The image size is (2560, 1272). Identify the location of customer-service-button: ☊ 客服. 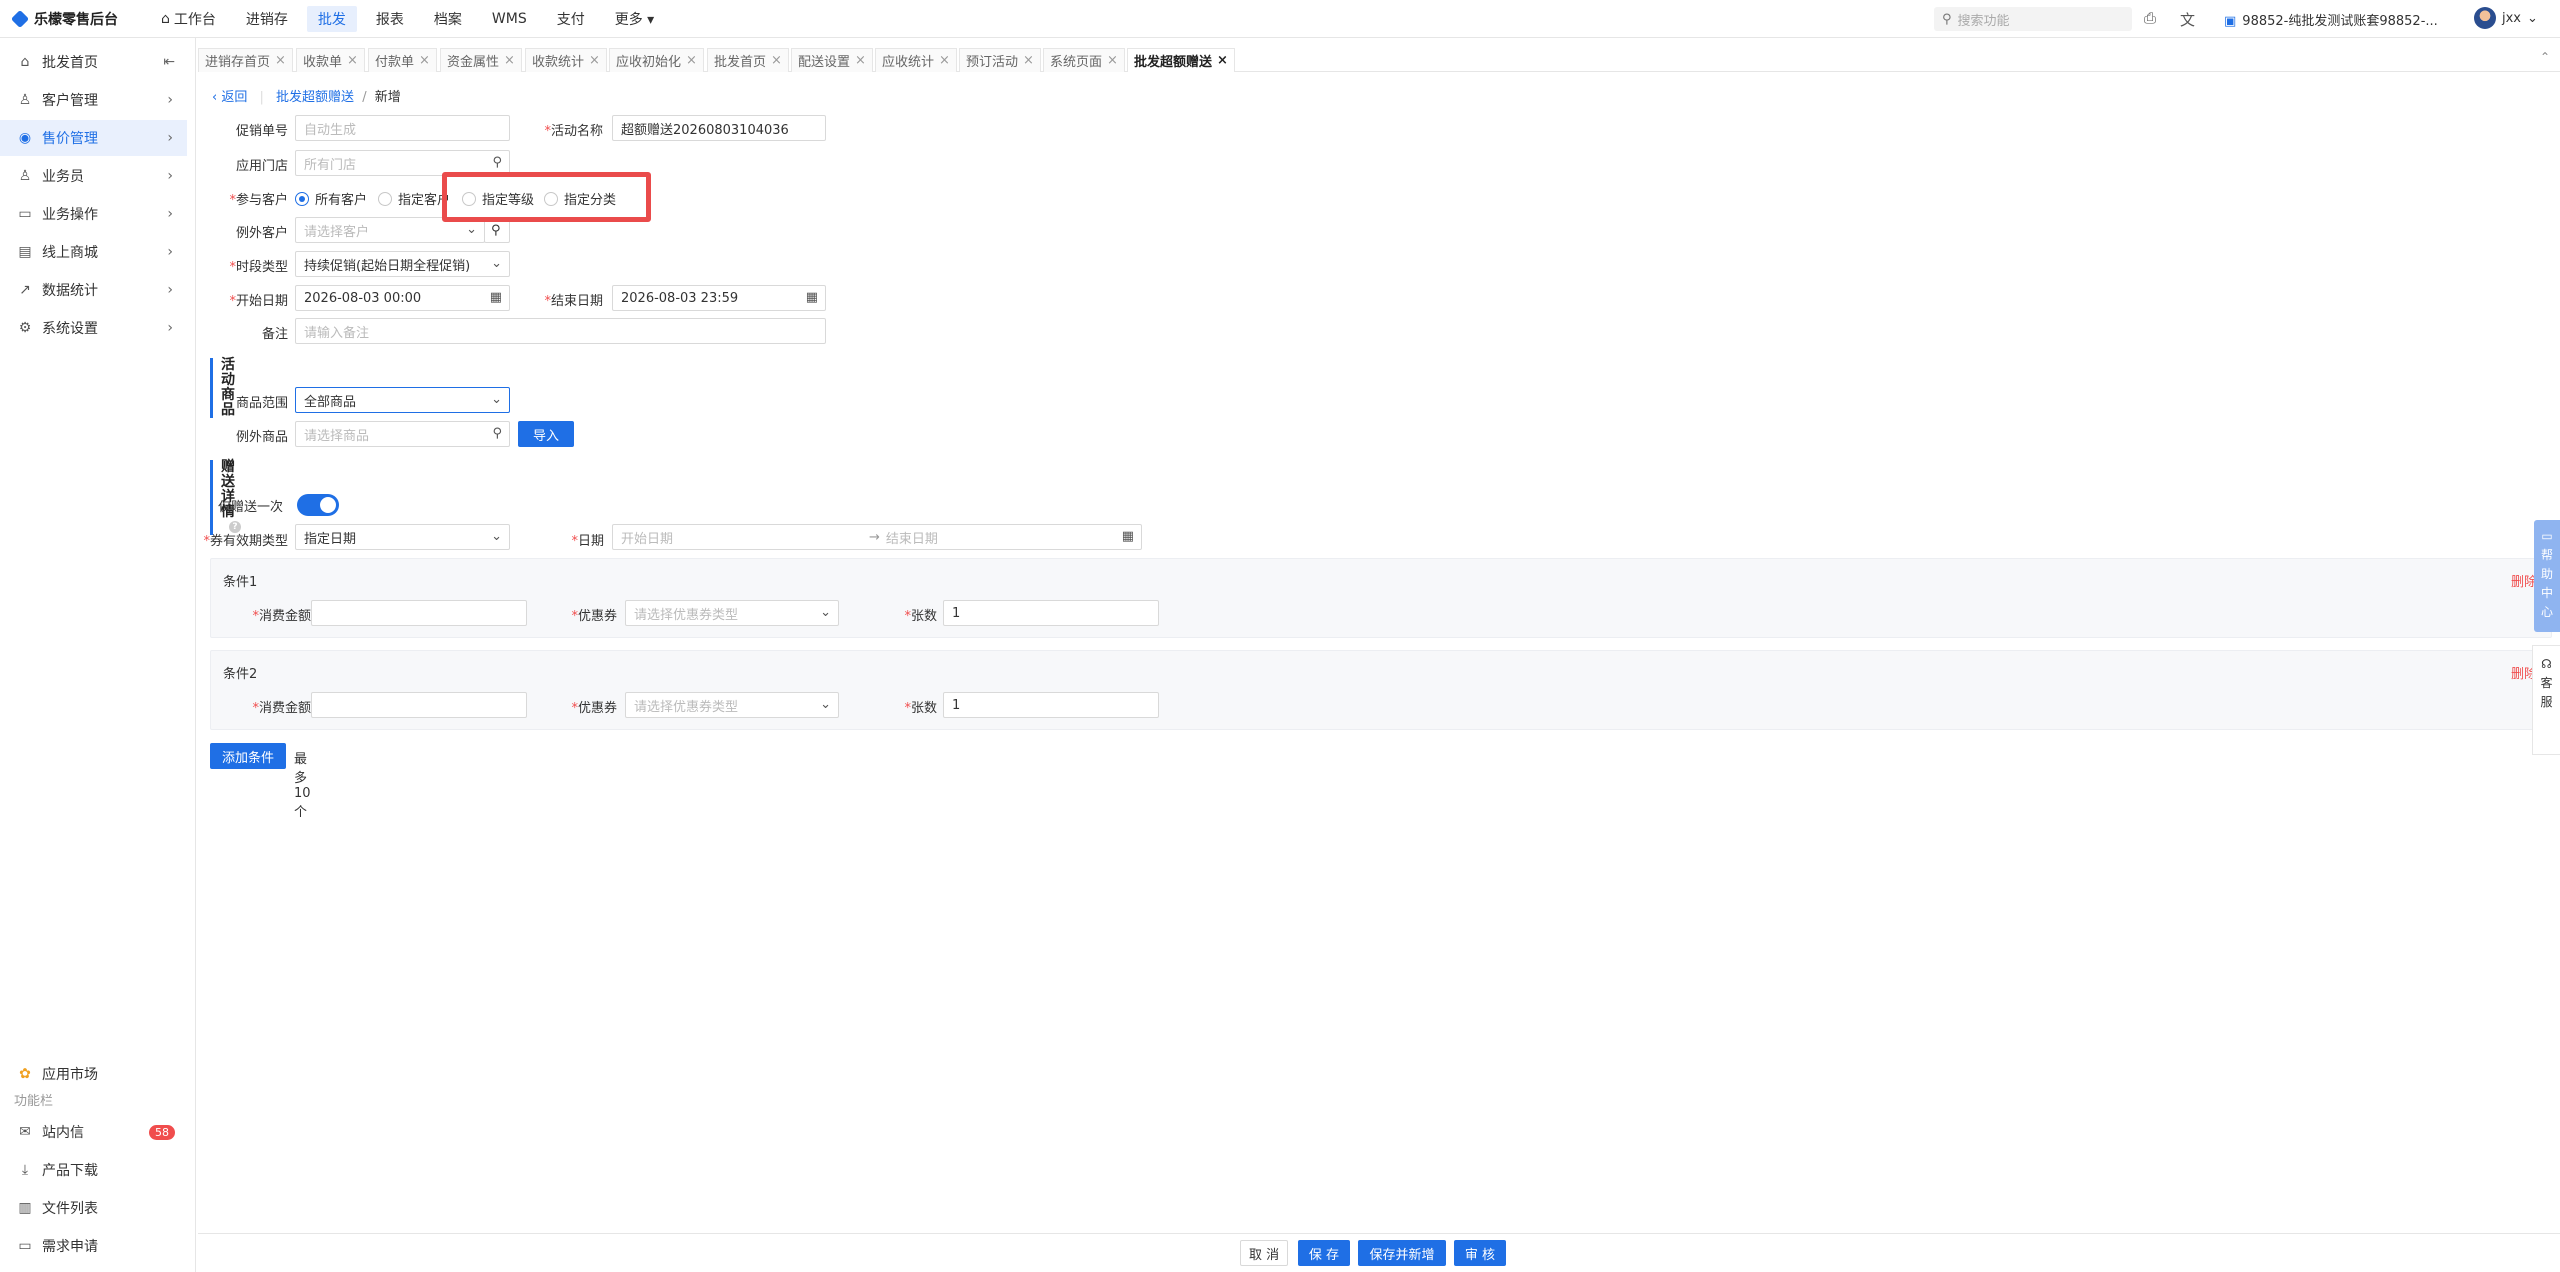
(2546, 700).